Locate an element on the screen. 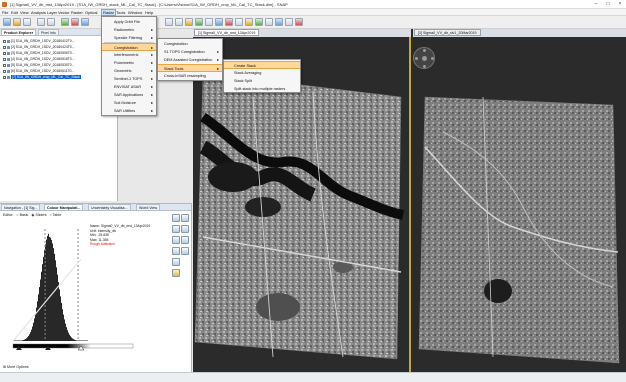 This screenshot has width=626, height=382. menu-item-sentinel1-tops: Sentinel-1 TOPS ▸ is located at coordinates (129, 79).